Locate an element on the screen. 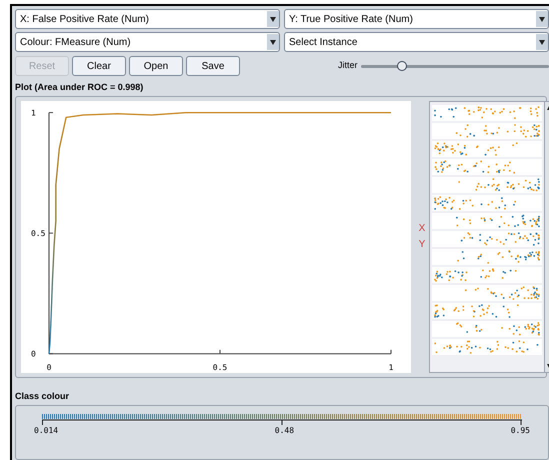 The image size is (549, 460). class-colour-title: Class colour is located at coordinates (42, 396).